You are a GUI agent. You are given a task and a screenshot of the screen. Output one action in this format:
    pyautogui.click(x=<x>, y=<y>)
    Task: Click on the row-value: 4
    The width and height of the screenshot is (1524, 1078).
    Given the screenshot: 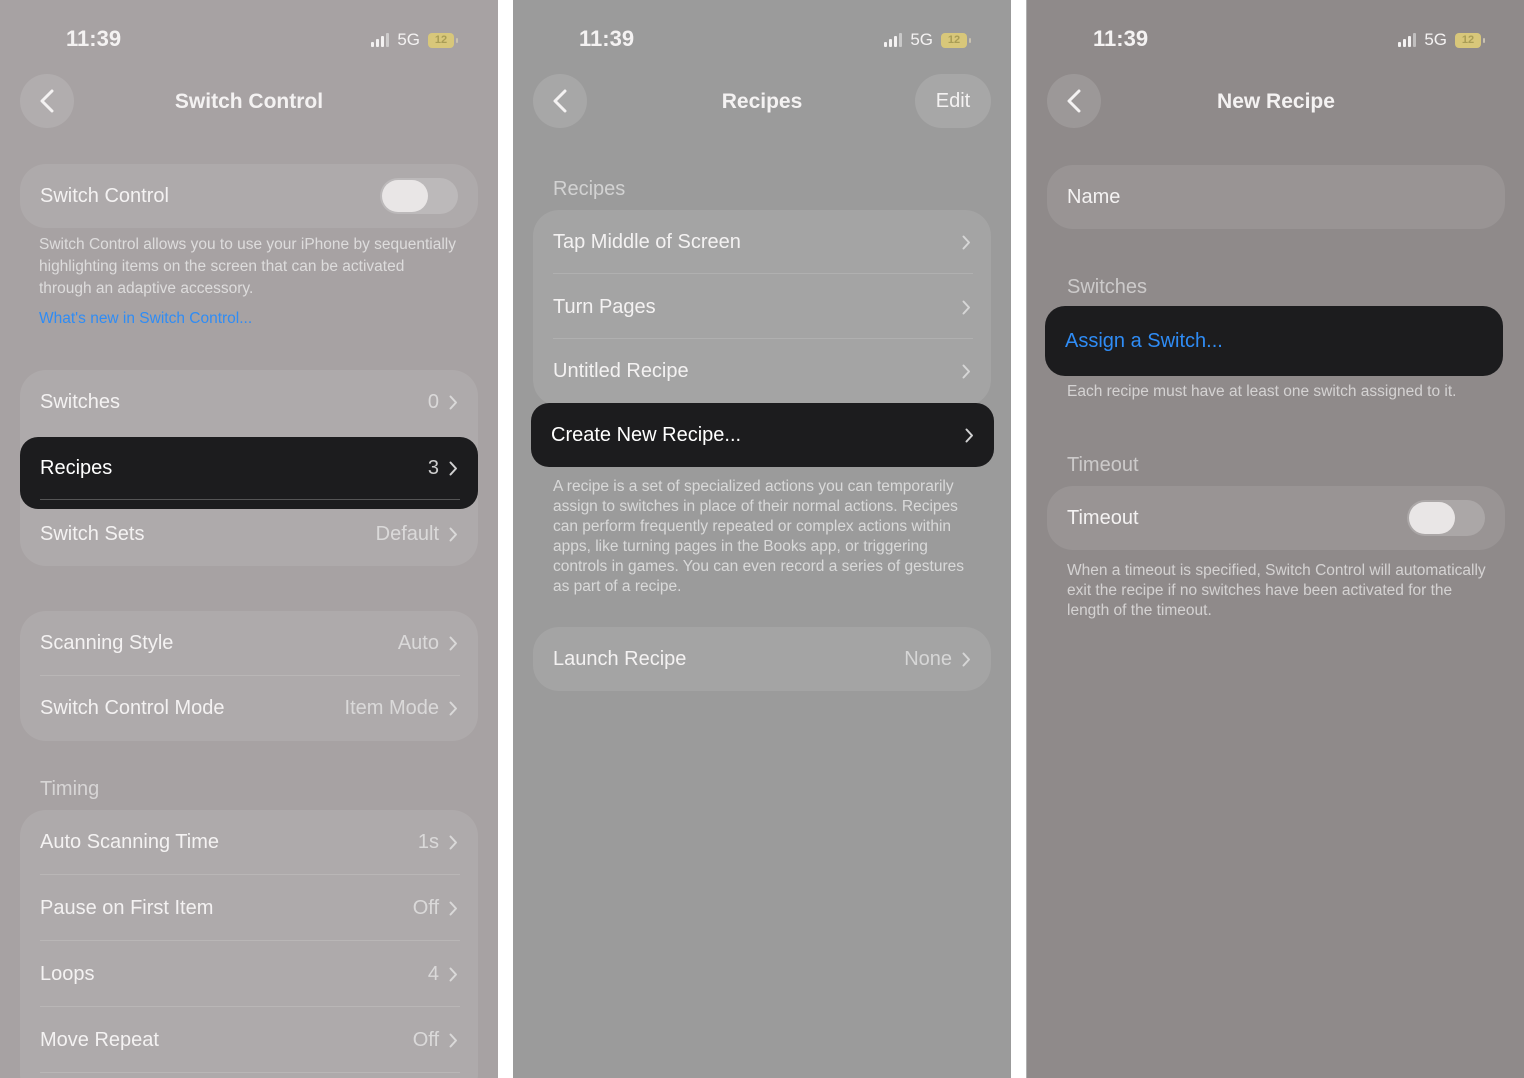 What is the action you would take?
    pyautogui.click(x=433, y=973)
    